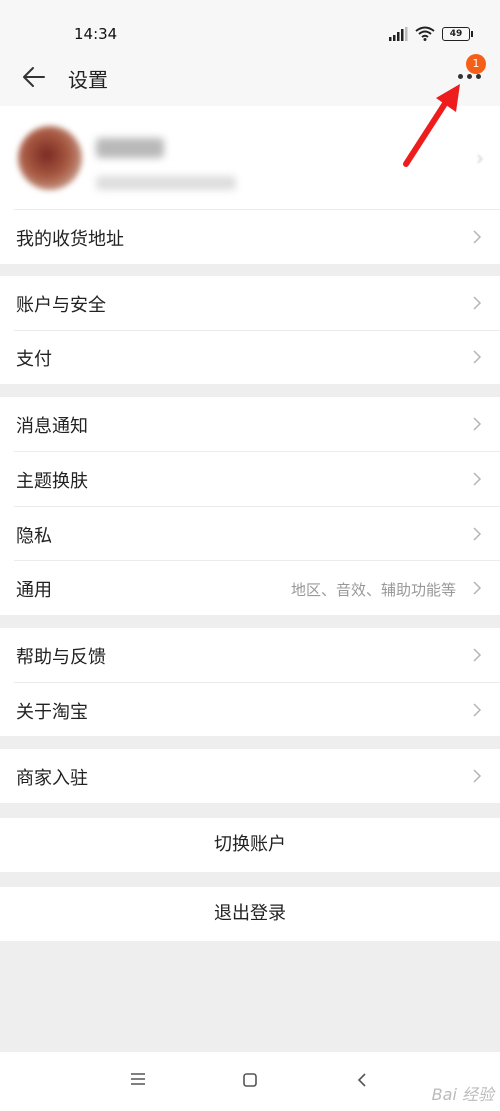 The height and width of the screenshot is (1111, 500). Describe the element at coordinates (61, 657) in the screenshot. I see `row-label: 帮助与反馈` at that location.